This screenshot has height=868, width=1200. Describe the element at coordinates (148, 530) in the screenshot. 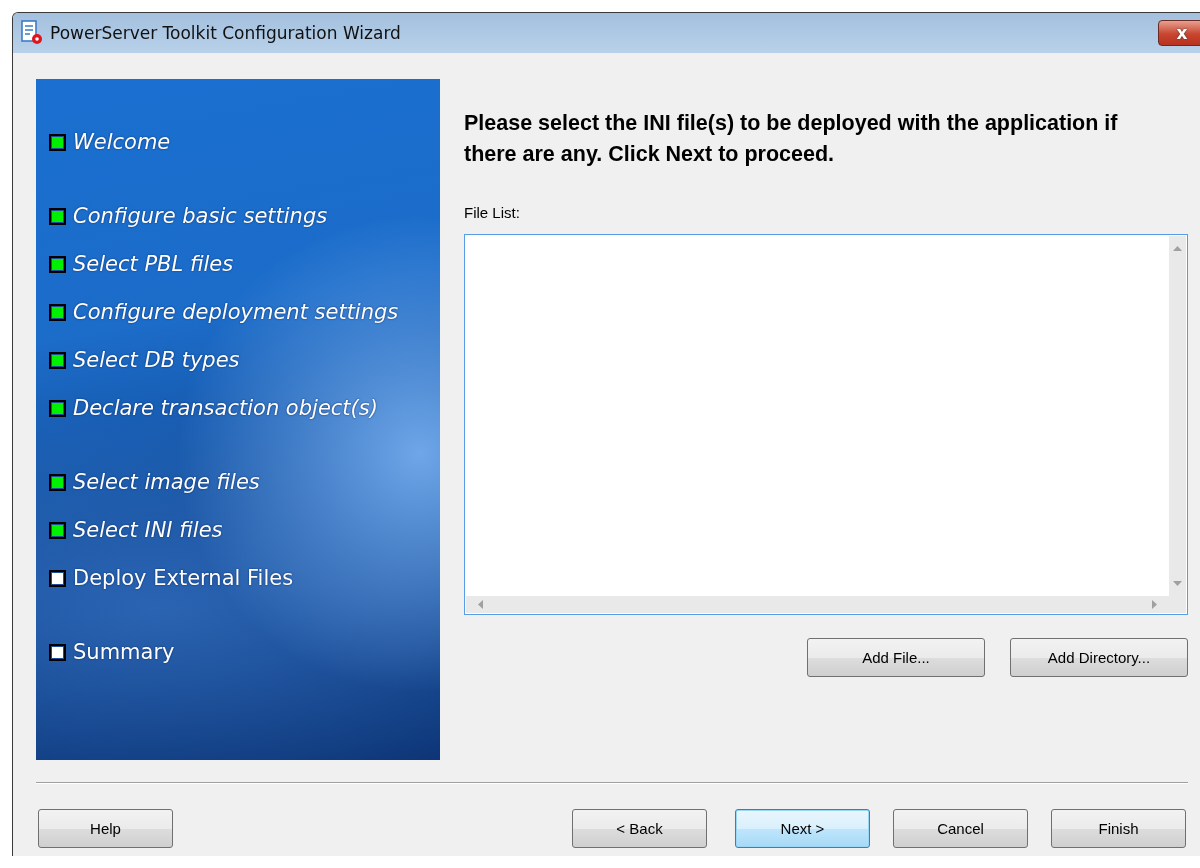

I see `step-label: Select INI files` at that location.